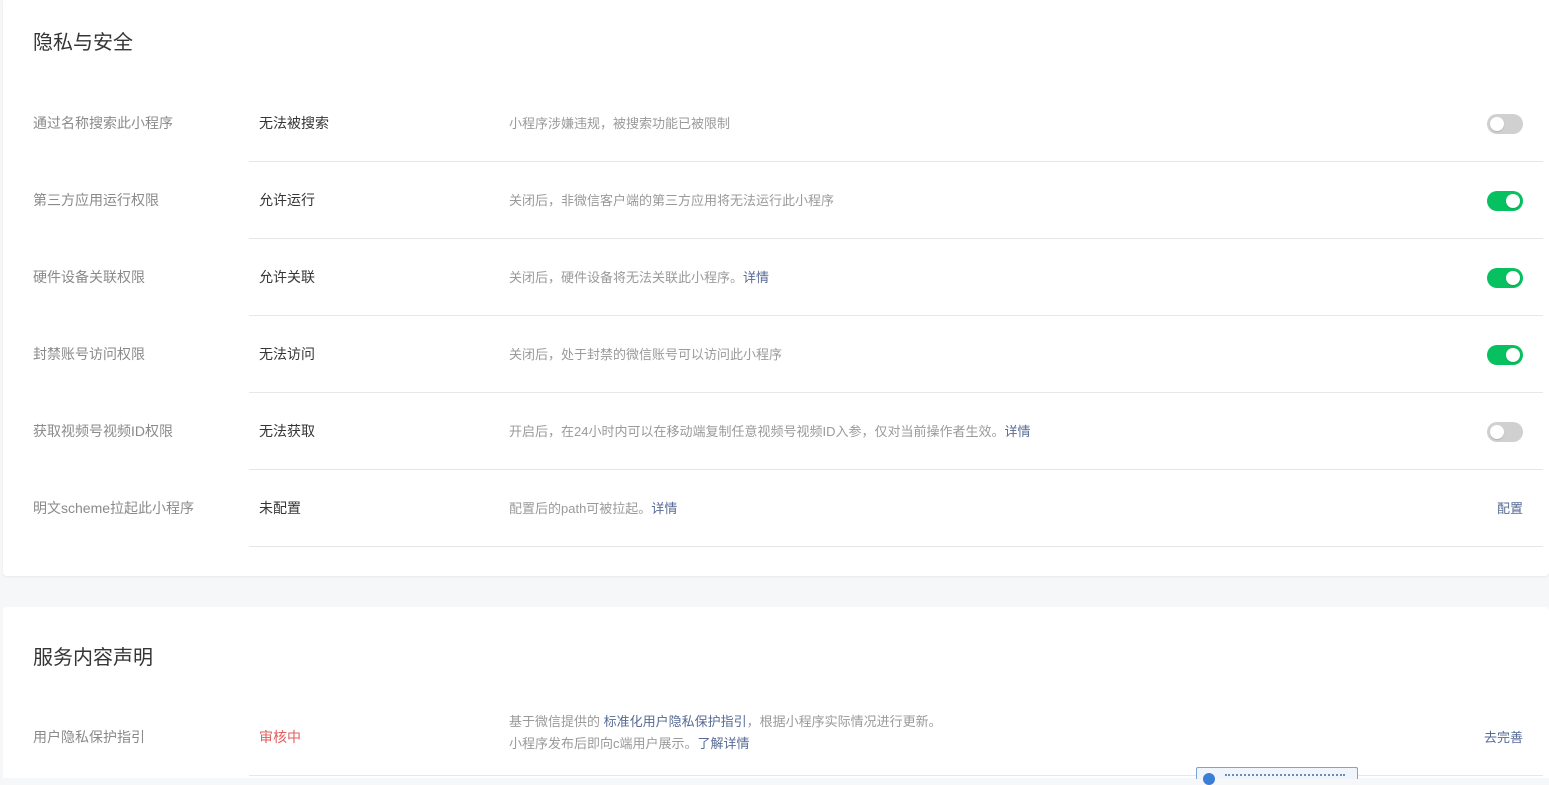  Describe the element at coordinates (96, 200) in the screenshot. I see `setting-label: 第三方应用运行权限` at that location.